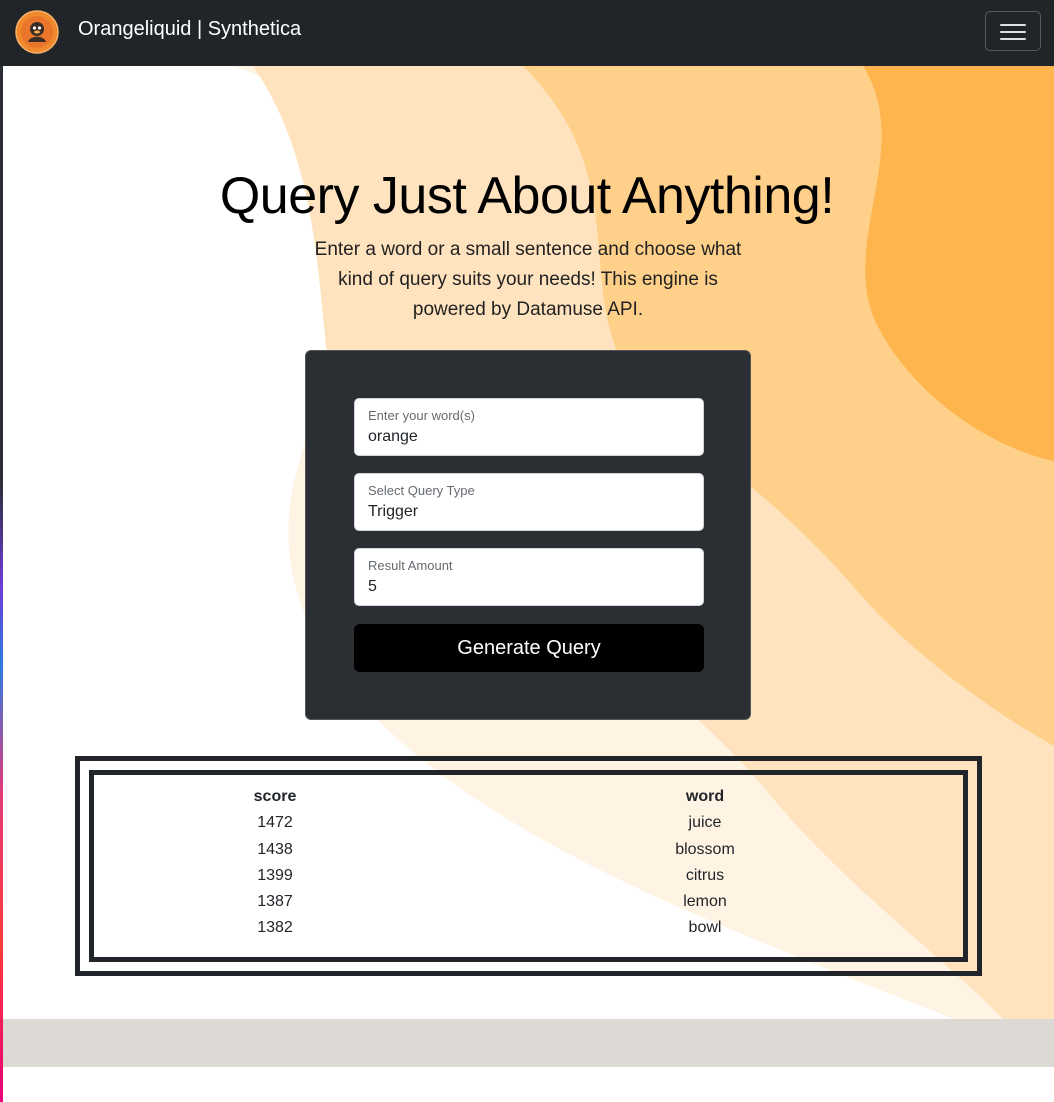 This screenshot has height=1102, width=1054. What do you see at coordinates (705, 875) in the screenshot?
I see `table-cell-word: citrus` at bounding box center [705, 875].